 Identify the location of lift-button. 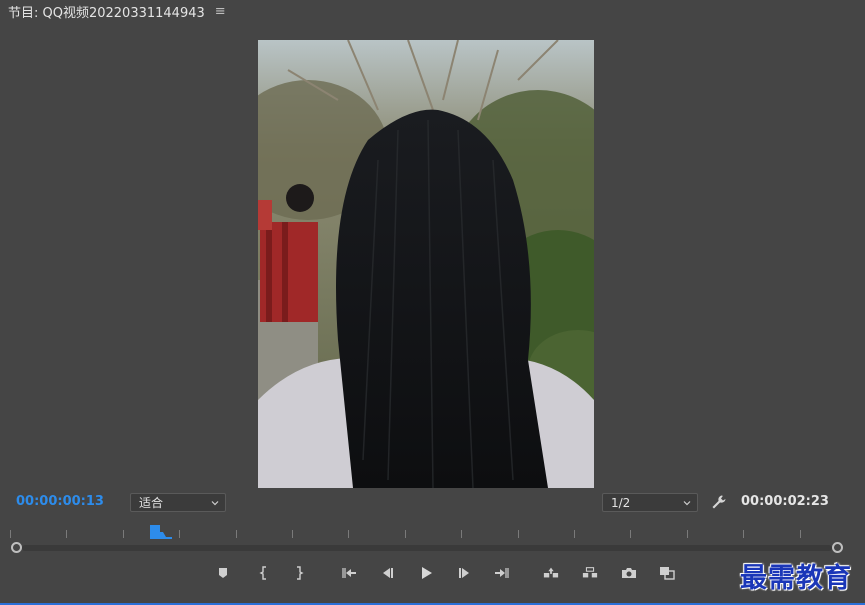
(551, 573).